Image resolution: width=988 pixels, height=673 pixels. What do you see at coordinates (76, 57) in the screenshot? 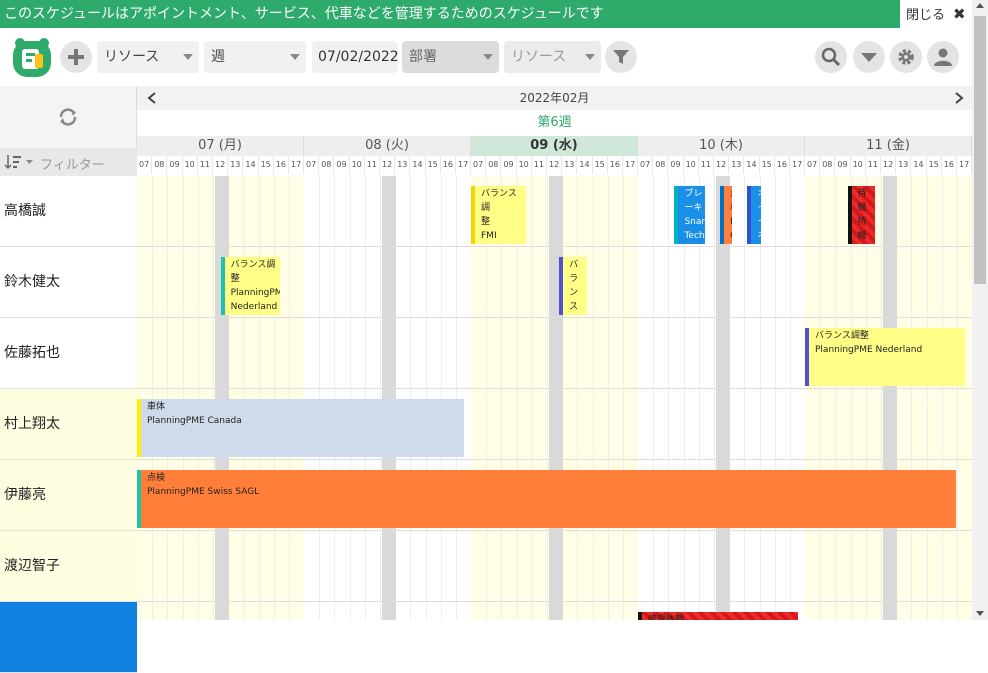
I see `add-button` at bounding box center [76, 57].